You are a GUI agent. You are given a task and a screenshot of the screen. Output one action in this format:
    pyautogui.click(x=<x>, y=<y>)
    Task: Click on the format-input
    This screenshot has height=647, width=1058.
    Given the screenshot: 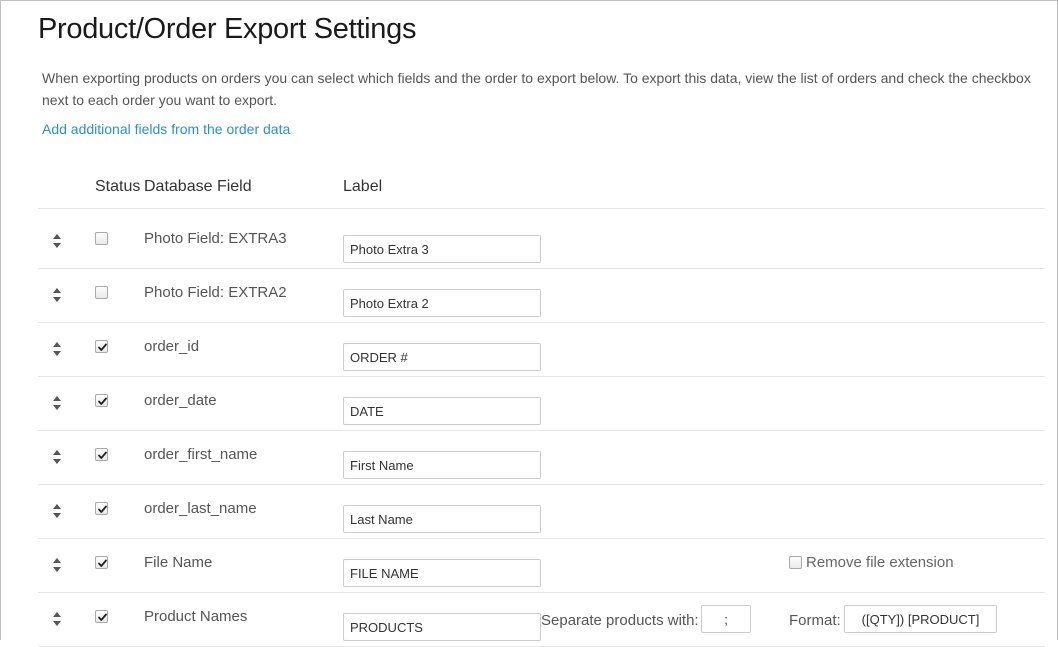 What is the action you would take?
    pyautogui.click(x=920, y=619)
    